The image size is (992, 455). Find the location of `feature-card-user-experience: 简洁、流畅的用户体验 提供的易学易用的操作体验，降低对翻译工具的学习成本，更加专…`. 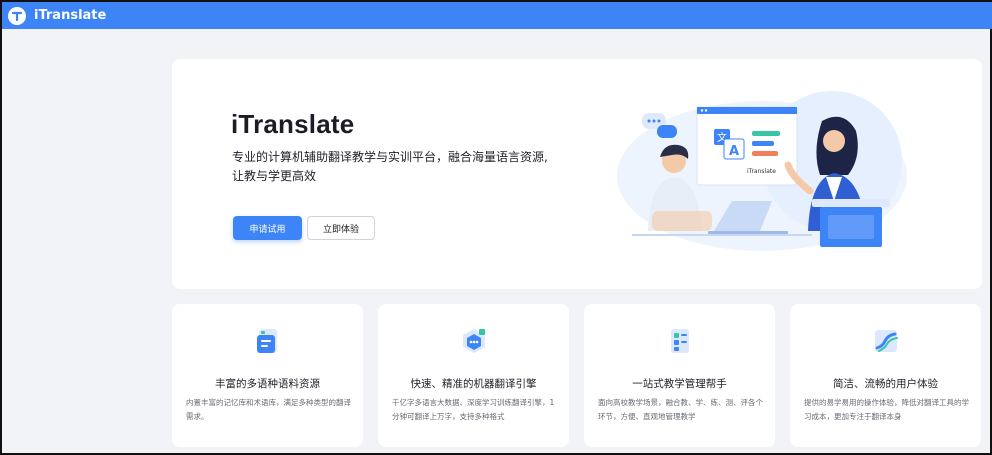

feature-card-user-experience: 简洁、流畅的用户体验 提供的易学易用的操作体验，降低对翻译工具的学习成本，更加专… is located at coordinates (885, 375).